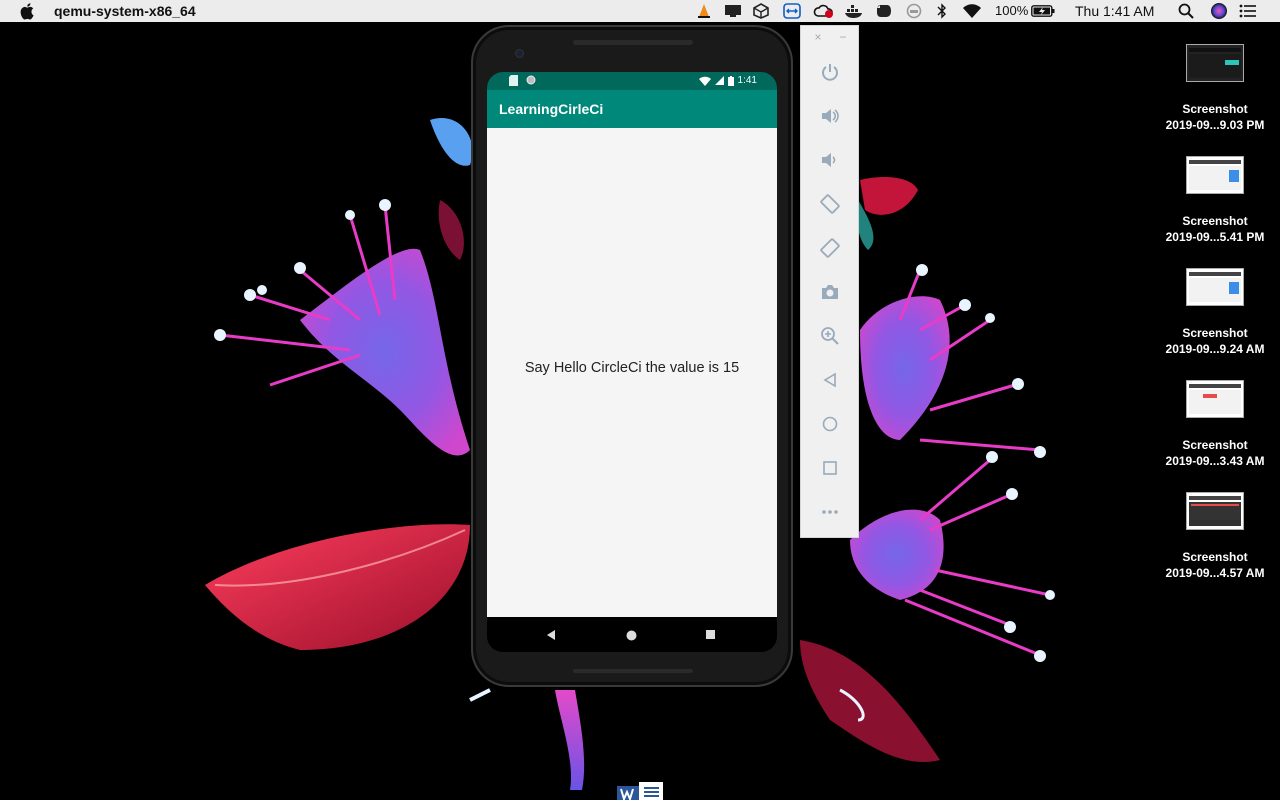  What do you see at coordinates (633, 671) in the screenshot?
I see `bottom-speaker` at bounding box center [633, 671].